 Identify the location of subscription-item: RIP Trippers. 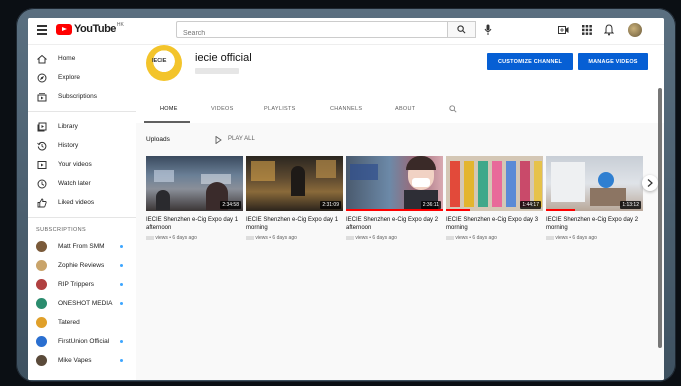
(82, 285).